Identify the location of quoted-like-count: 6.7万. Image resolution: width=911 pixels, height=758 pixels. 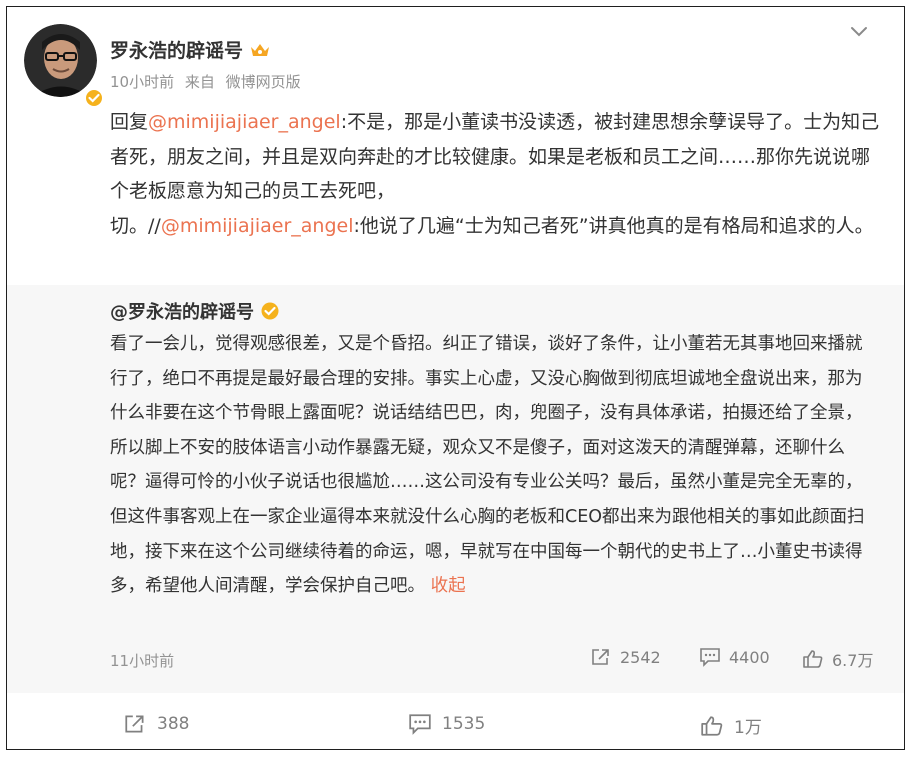
(853, 660).